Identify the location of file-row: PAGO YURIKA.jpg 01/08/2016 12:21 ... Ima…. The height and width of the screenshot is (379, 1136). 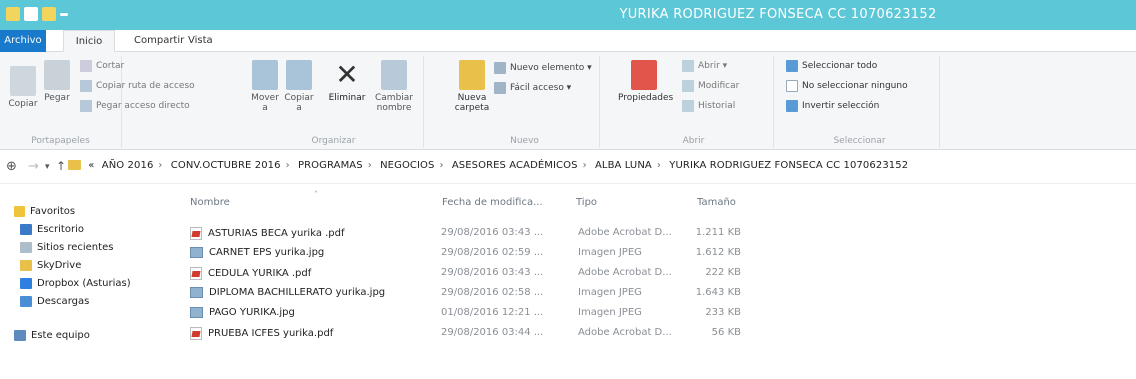
(488, 314).